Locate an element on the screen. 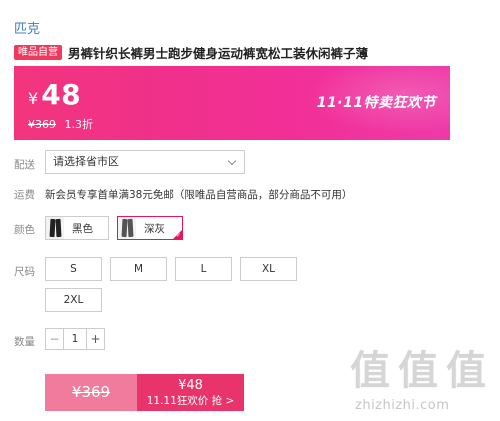  color-option-label: 深灰 is located at coordinates (154, 228).